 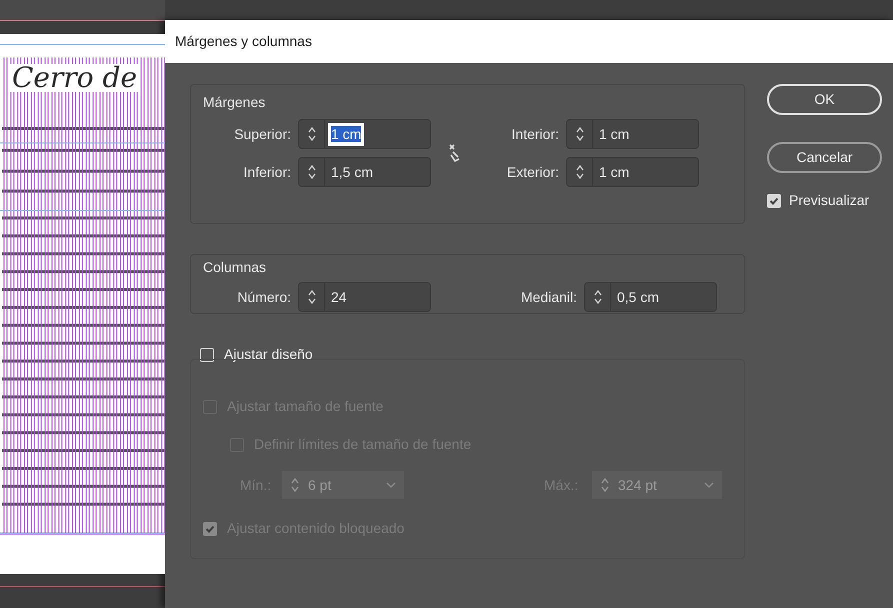 What do you see at coordinates (263, 297) in the screenshot?
I see `field-label: Número:` at bounding box center [263, 297].